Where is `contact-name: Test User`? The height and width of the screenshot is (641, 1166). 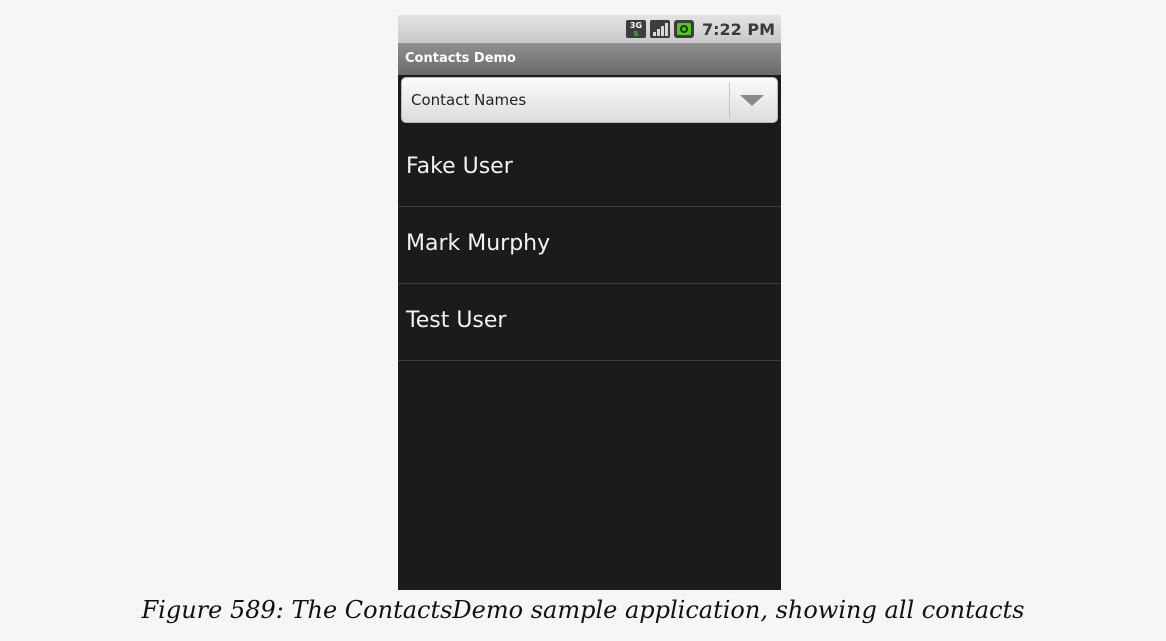
contact-name: Test User is located at coordinates (456, 320).